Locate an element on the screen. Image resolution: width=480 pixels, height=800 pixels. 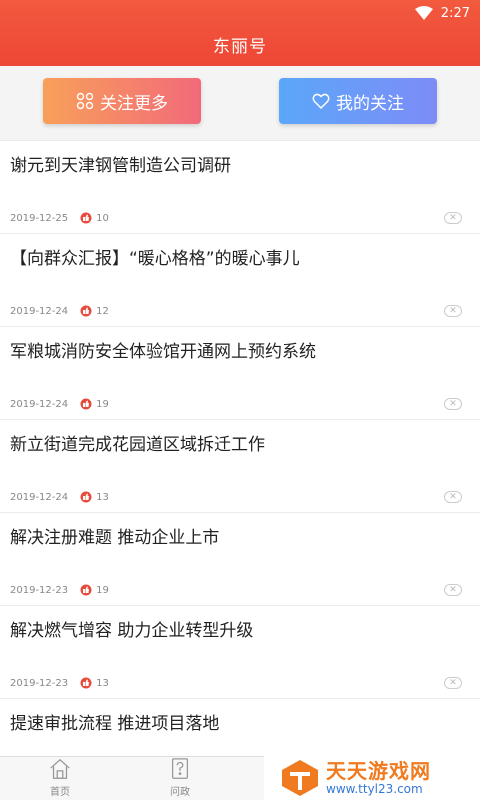
article-meta: 2019-12-25 10 is located at coordinates (59, 218).